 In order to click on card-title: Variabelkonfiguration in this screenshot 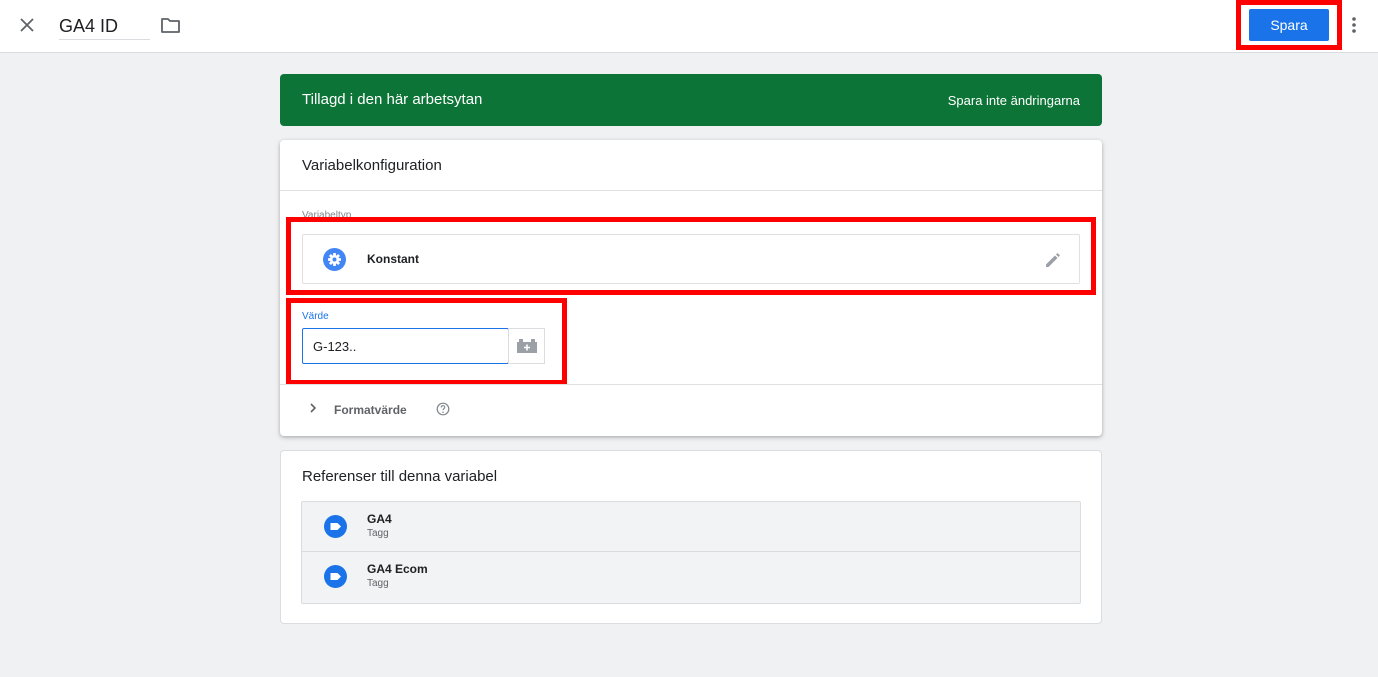, I will do `click(372, 165)`.